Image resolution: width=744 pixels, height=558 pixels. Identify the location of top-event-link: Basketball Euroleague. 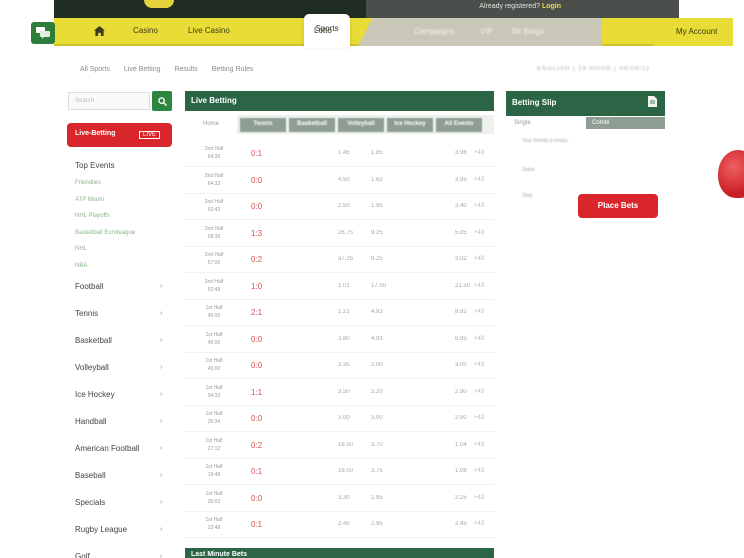
(105, 233).